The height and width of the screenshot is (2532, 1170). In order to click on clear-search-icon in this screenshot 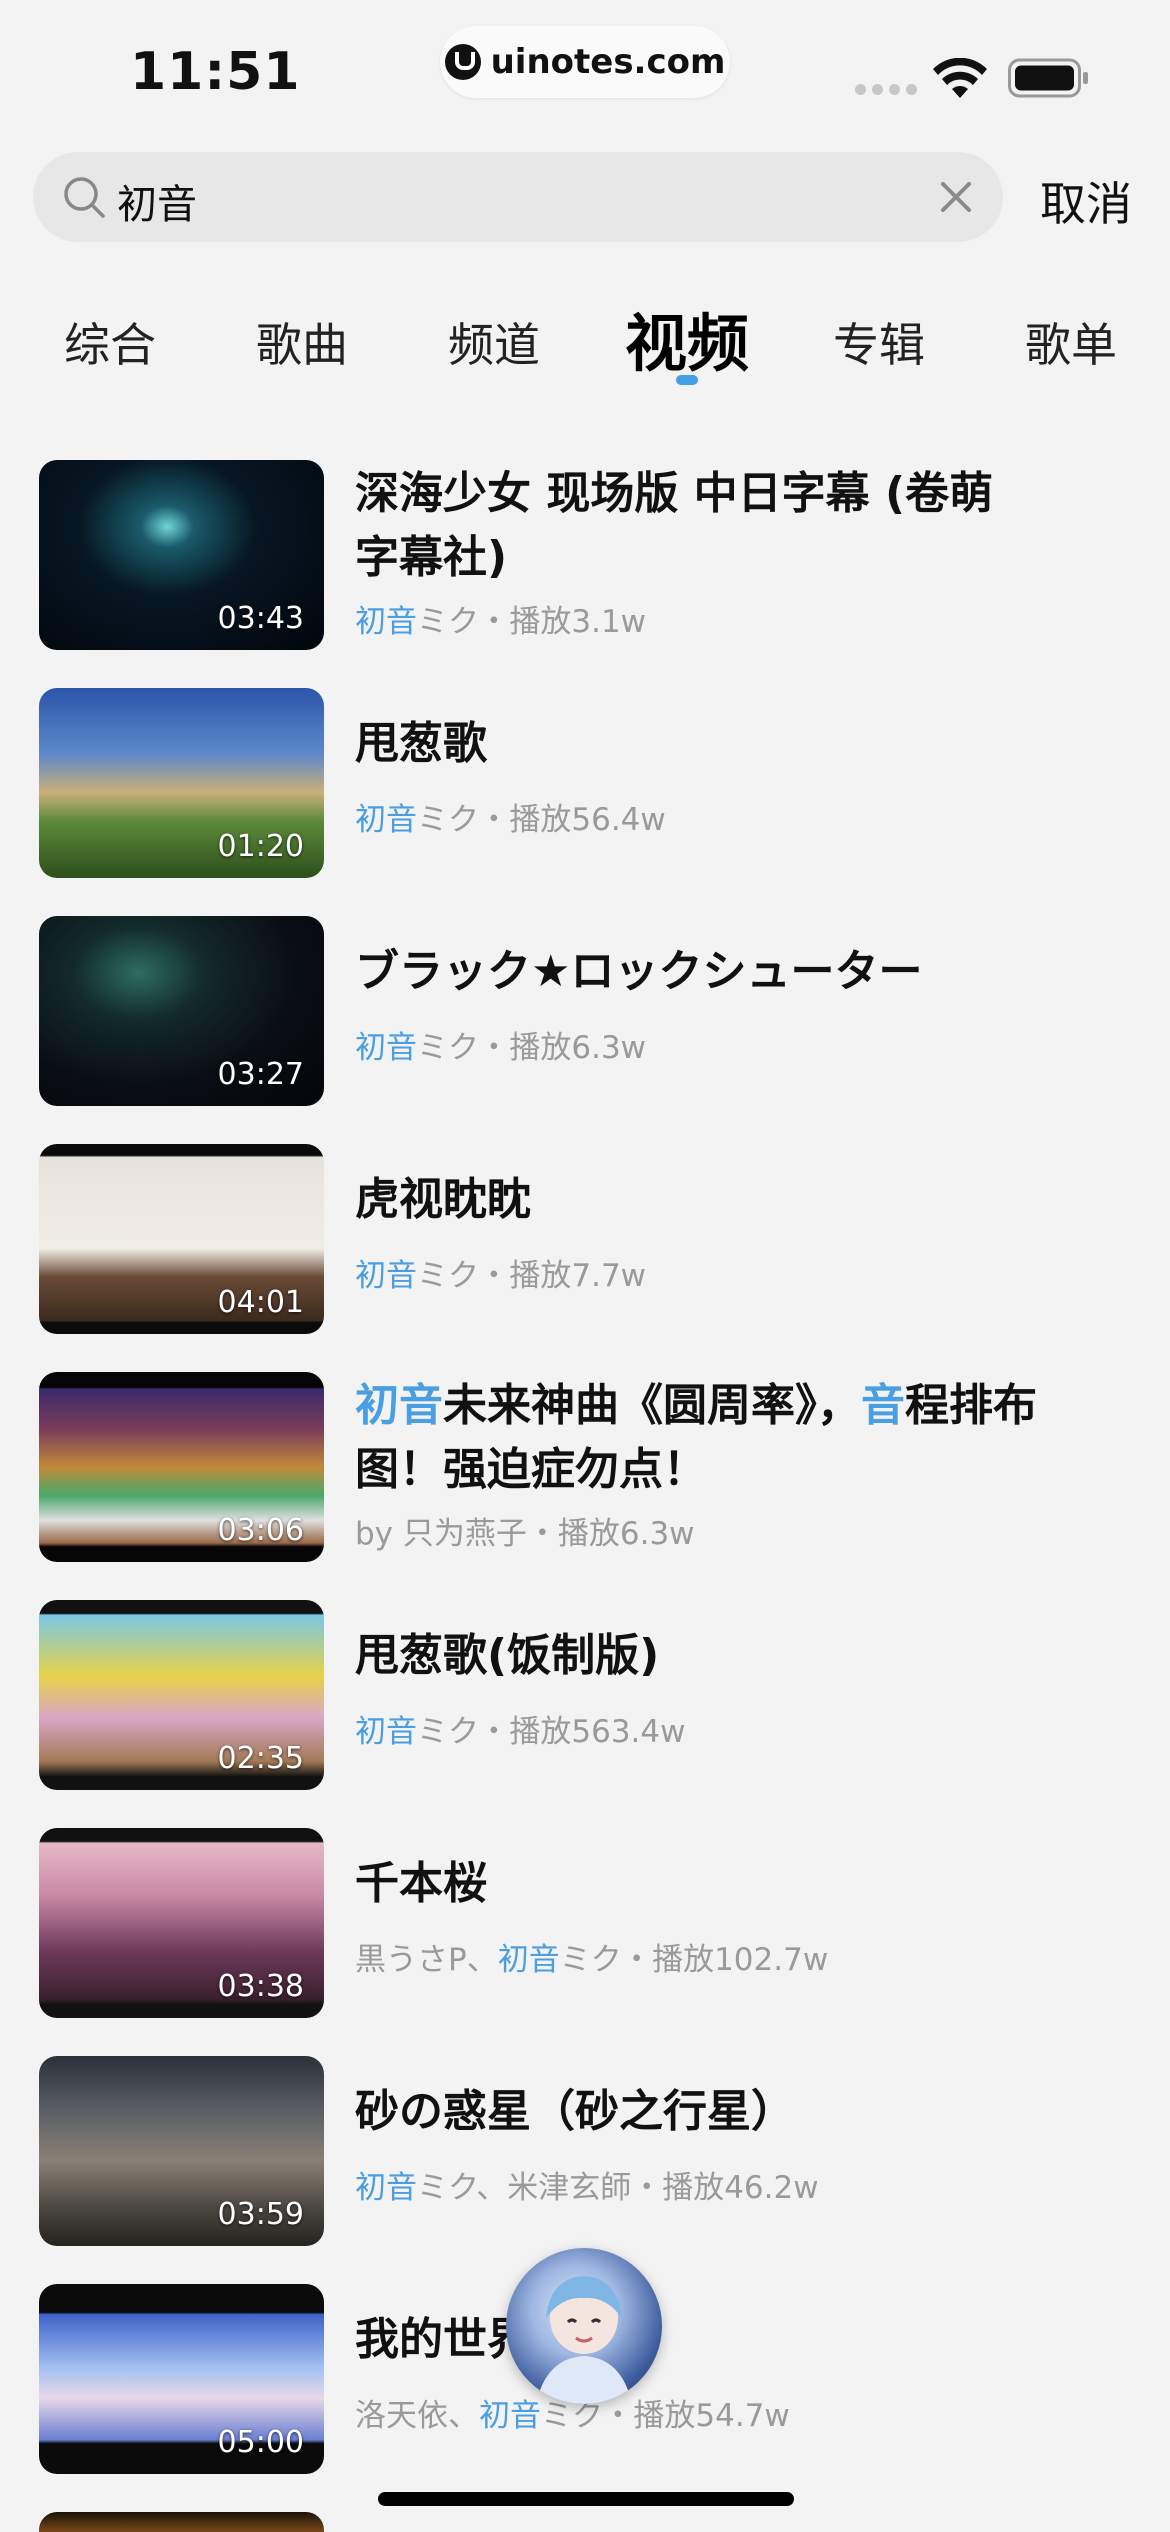, I will do `click(956, 197)`.